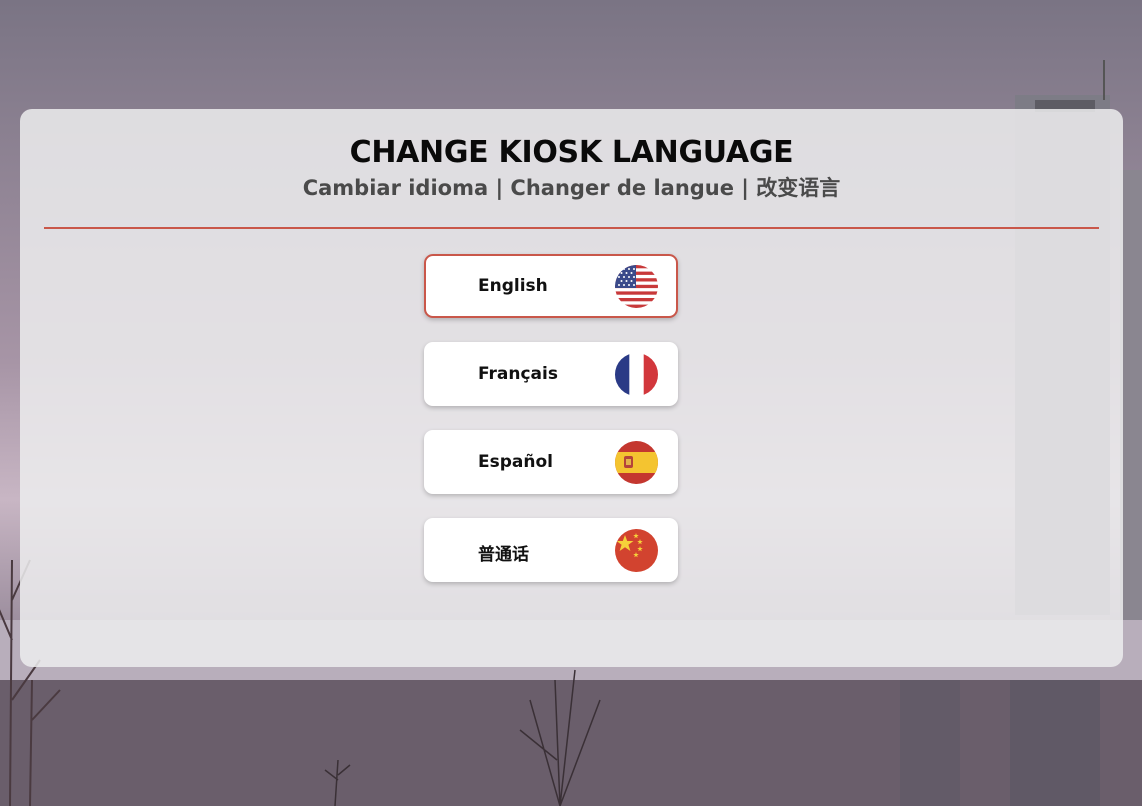 This screenshot has width=1142, height=806. Describe the element at coordinates (571, 228) in the screenshot. I see `divider` at that location.